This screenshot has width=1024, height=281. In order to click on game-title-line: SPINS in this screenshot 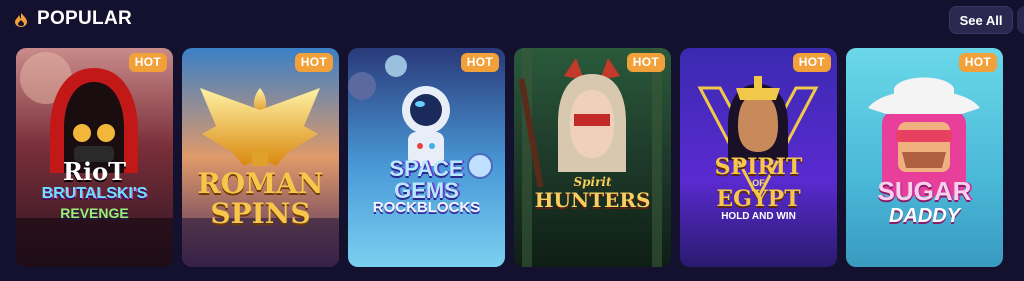, I will do `click(260, 213)`.